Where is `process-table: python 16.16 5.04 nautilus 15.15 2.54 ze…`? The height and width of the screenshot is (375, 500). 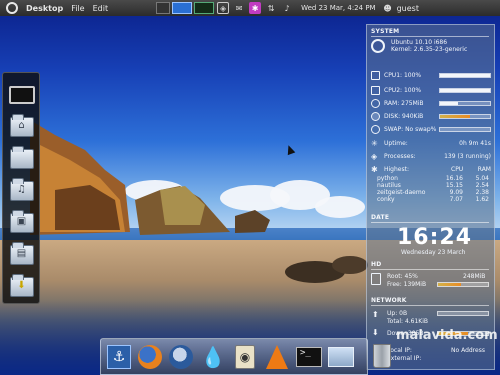
process-table: python 16.16 5.04 nautilus 15.15 2.54 ze… is located at coordinates (433, 189).